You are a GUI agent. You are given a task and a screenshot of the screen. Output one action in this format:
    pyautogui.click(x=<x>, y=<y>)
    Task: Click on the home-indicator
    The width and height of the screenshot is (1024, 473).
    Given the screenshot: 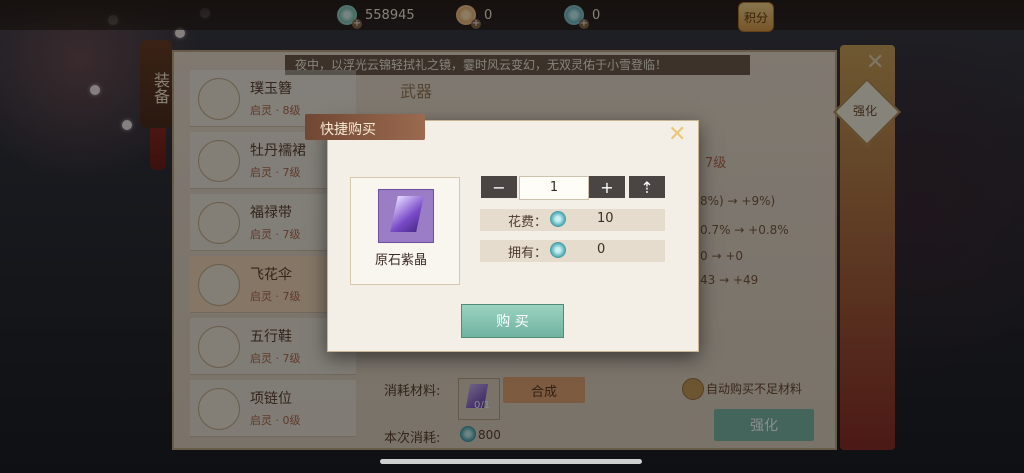 What is the action you would take?
    pyautogui.click(x=511, y=461)
    